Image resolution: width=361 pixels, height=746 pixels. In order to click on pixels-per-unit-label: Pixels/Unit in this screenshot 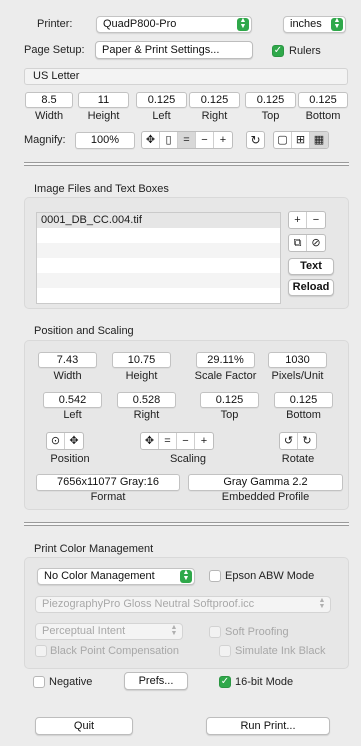, I will do `click(297, 376)`.